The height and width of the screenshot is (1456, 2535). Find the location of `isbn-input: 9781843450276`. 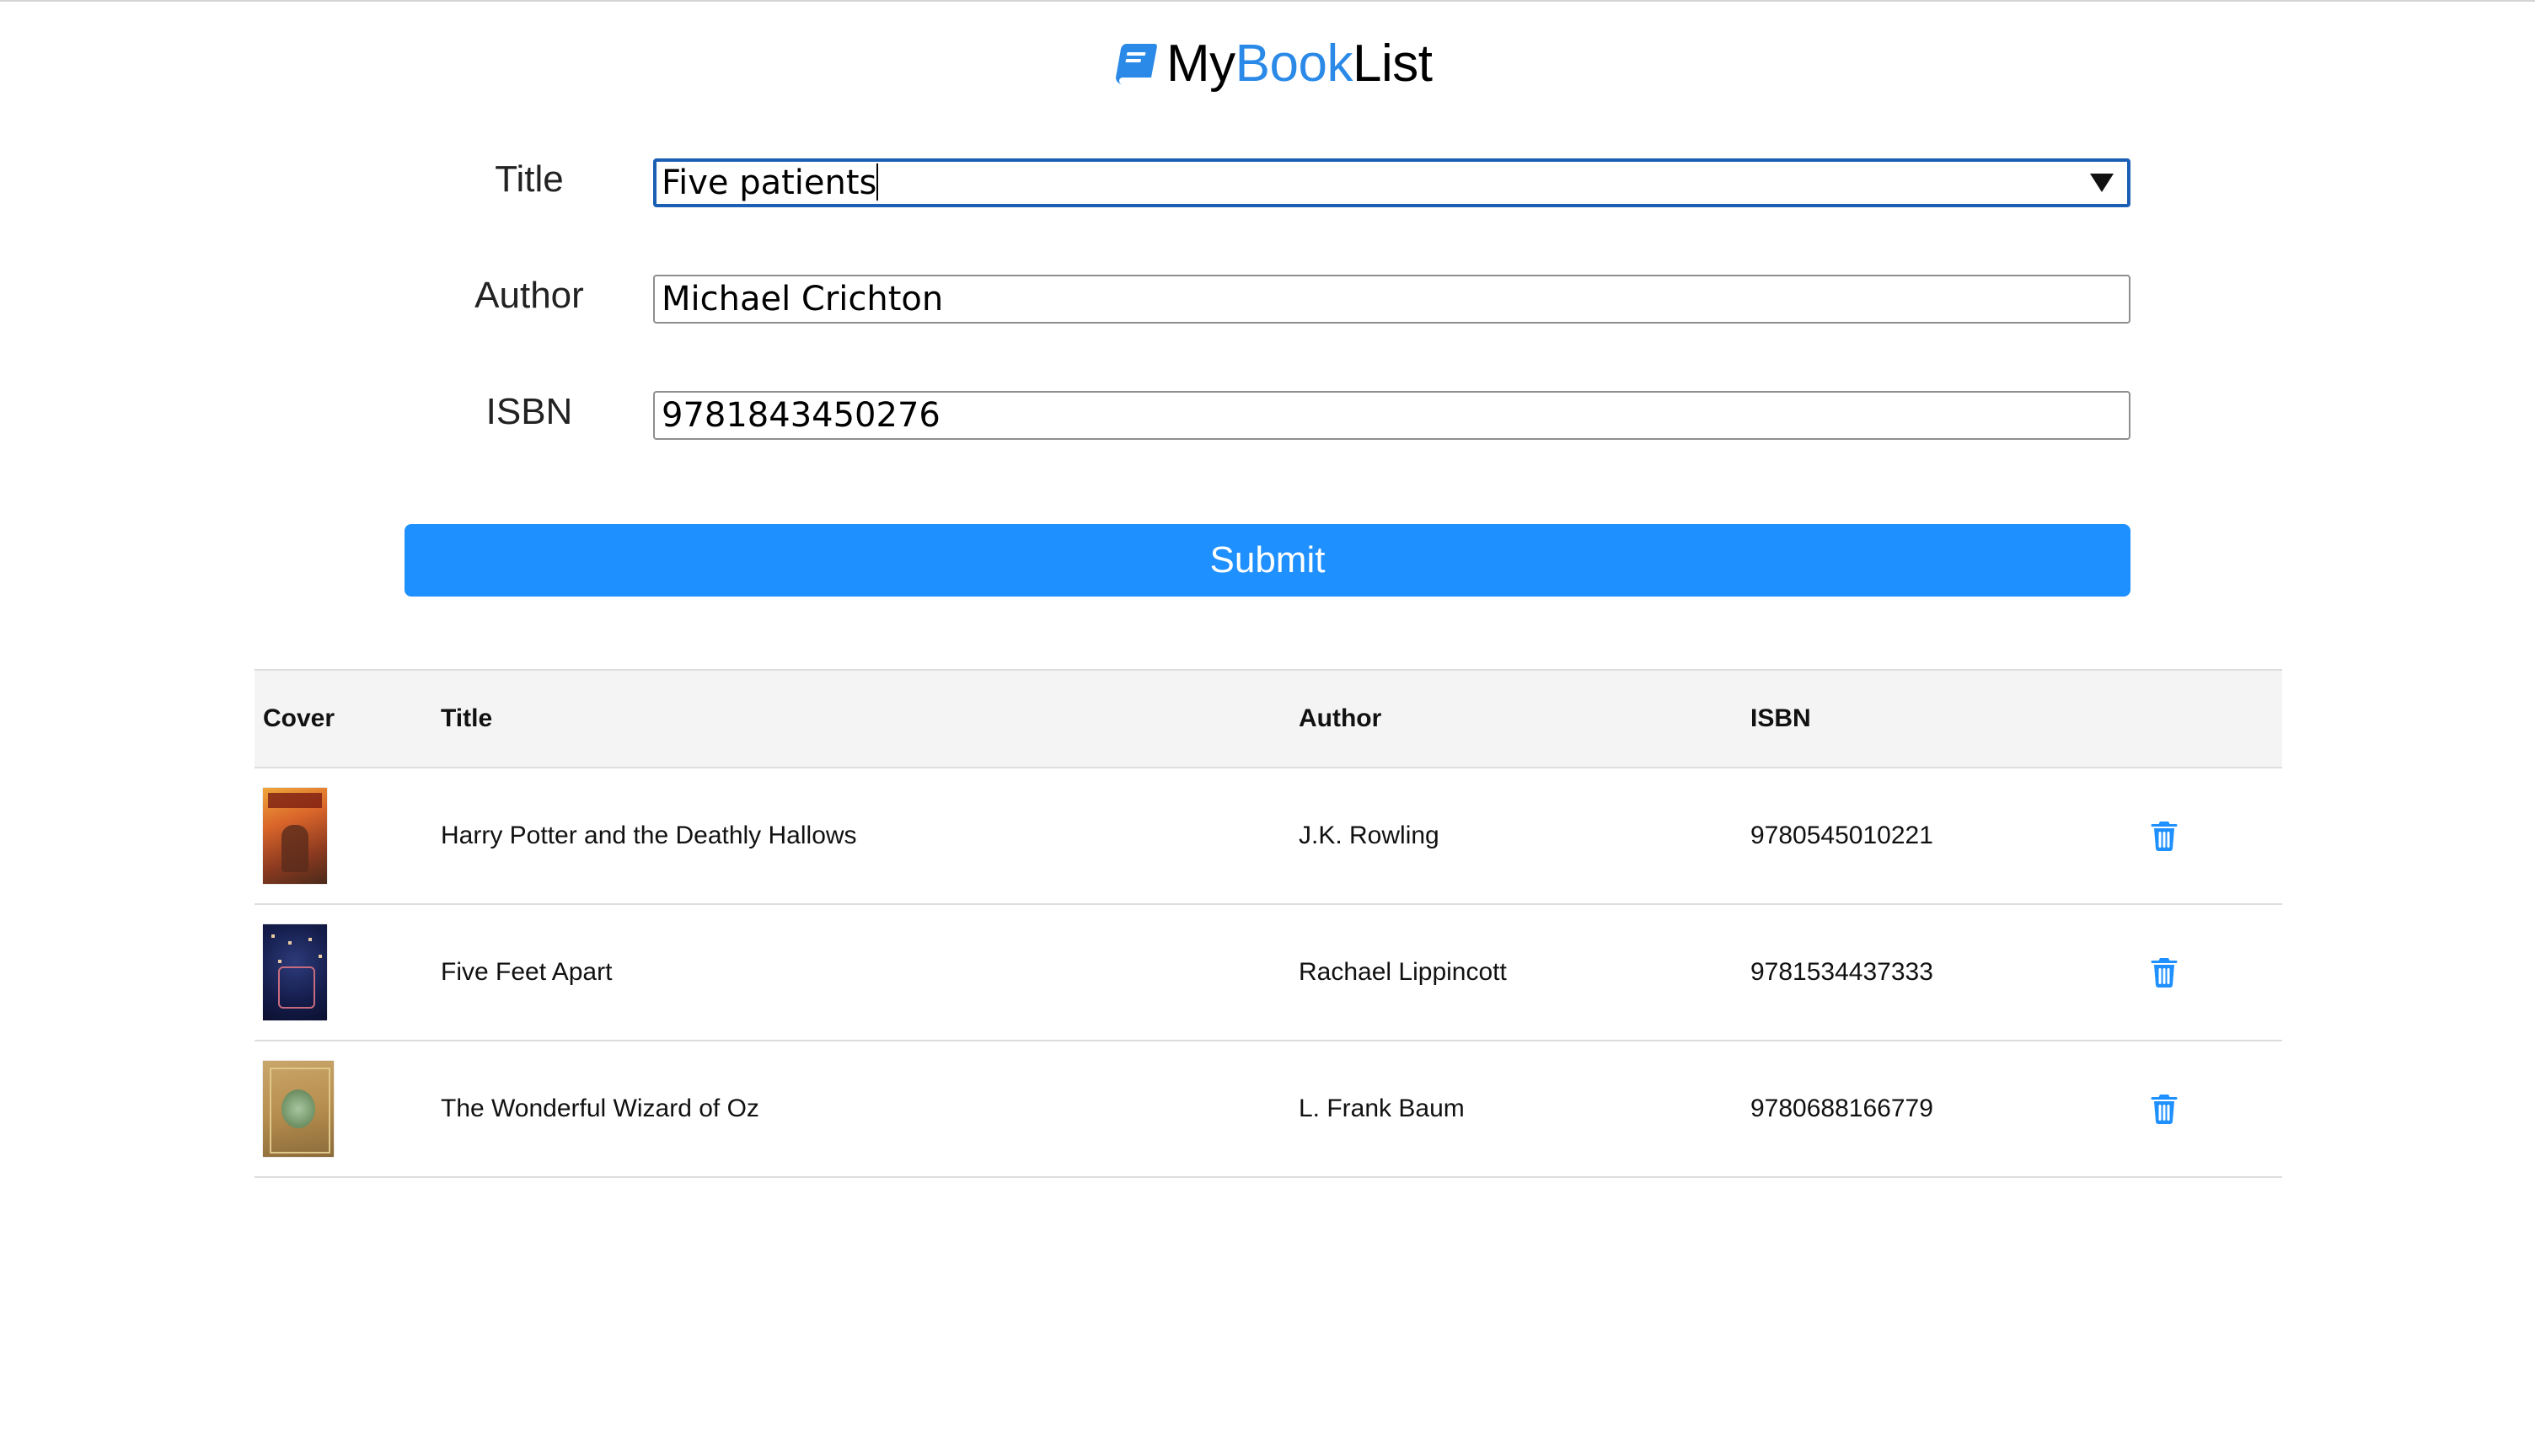

isbn-input: 9781843450276 is located at coordinates (1391, 415).